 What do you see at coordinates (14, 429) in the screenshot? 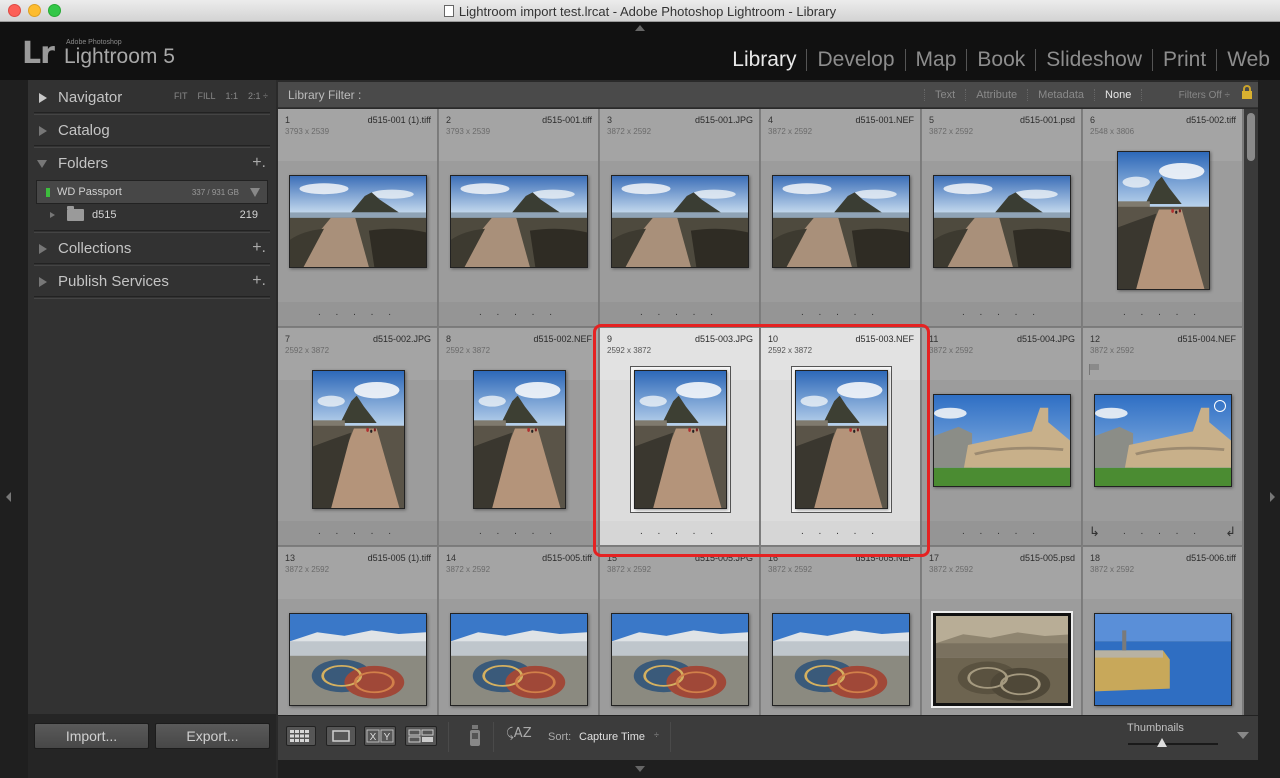
I see `left-panel-edge` at bounding box center [14, 429].